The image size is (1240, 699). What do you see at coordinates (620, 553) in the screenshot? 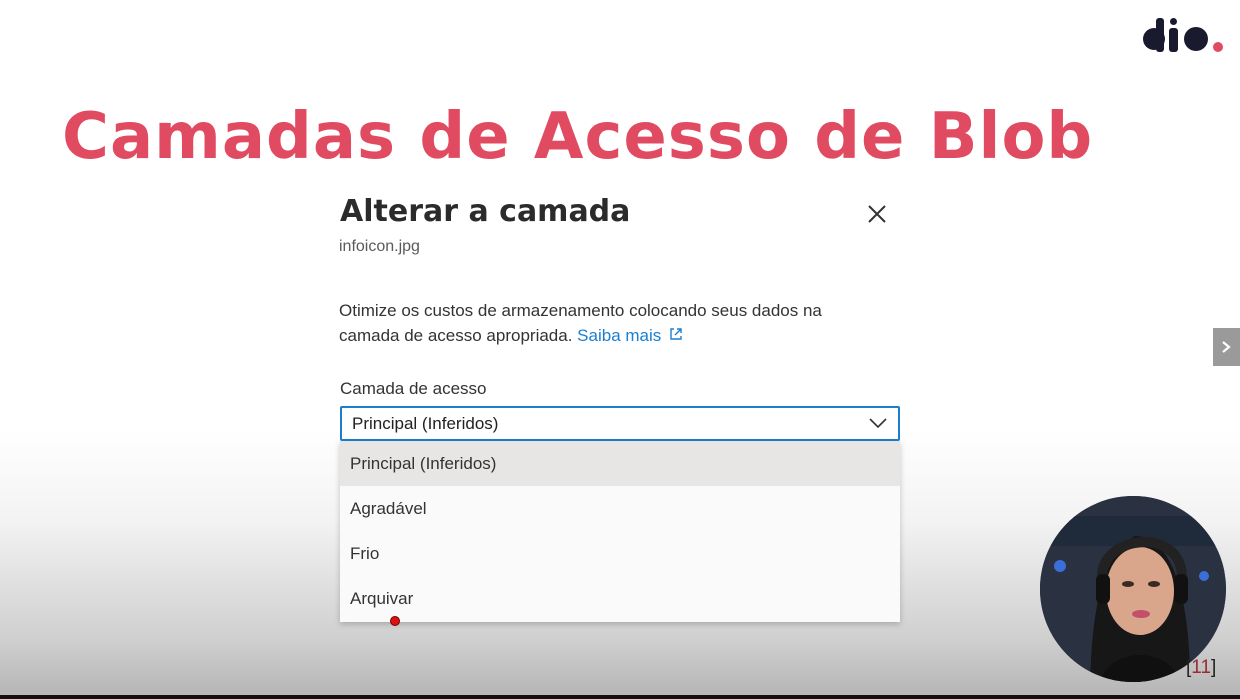
I see `option-frio: Frio` at bounding box center [620, 553].